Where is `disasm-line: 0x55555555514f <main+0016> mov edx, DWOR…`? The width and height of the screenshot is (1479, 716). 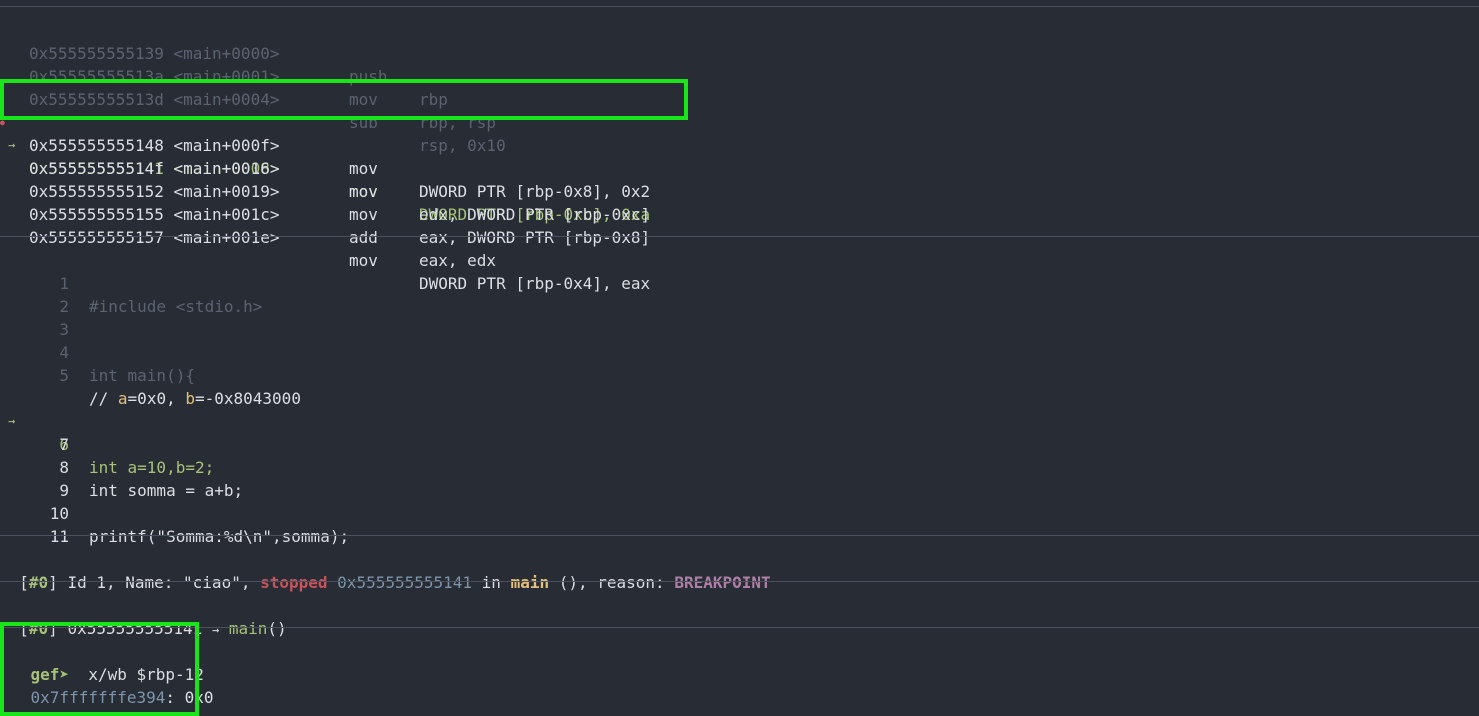 disasm-line: 0x55555555514f <main+0016> mov edx, DWOR… is located at coordinates (325, 179).